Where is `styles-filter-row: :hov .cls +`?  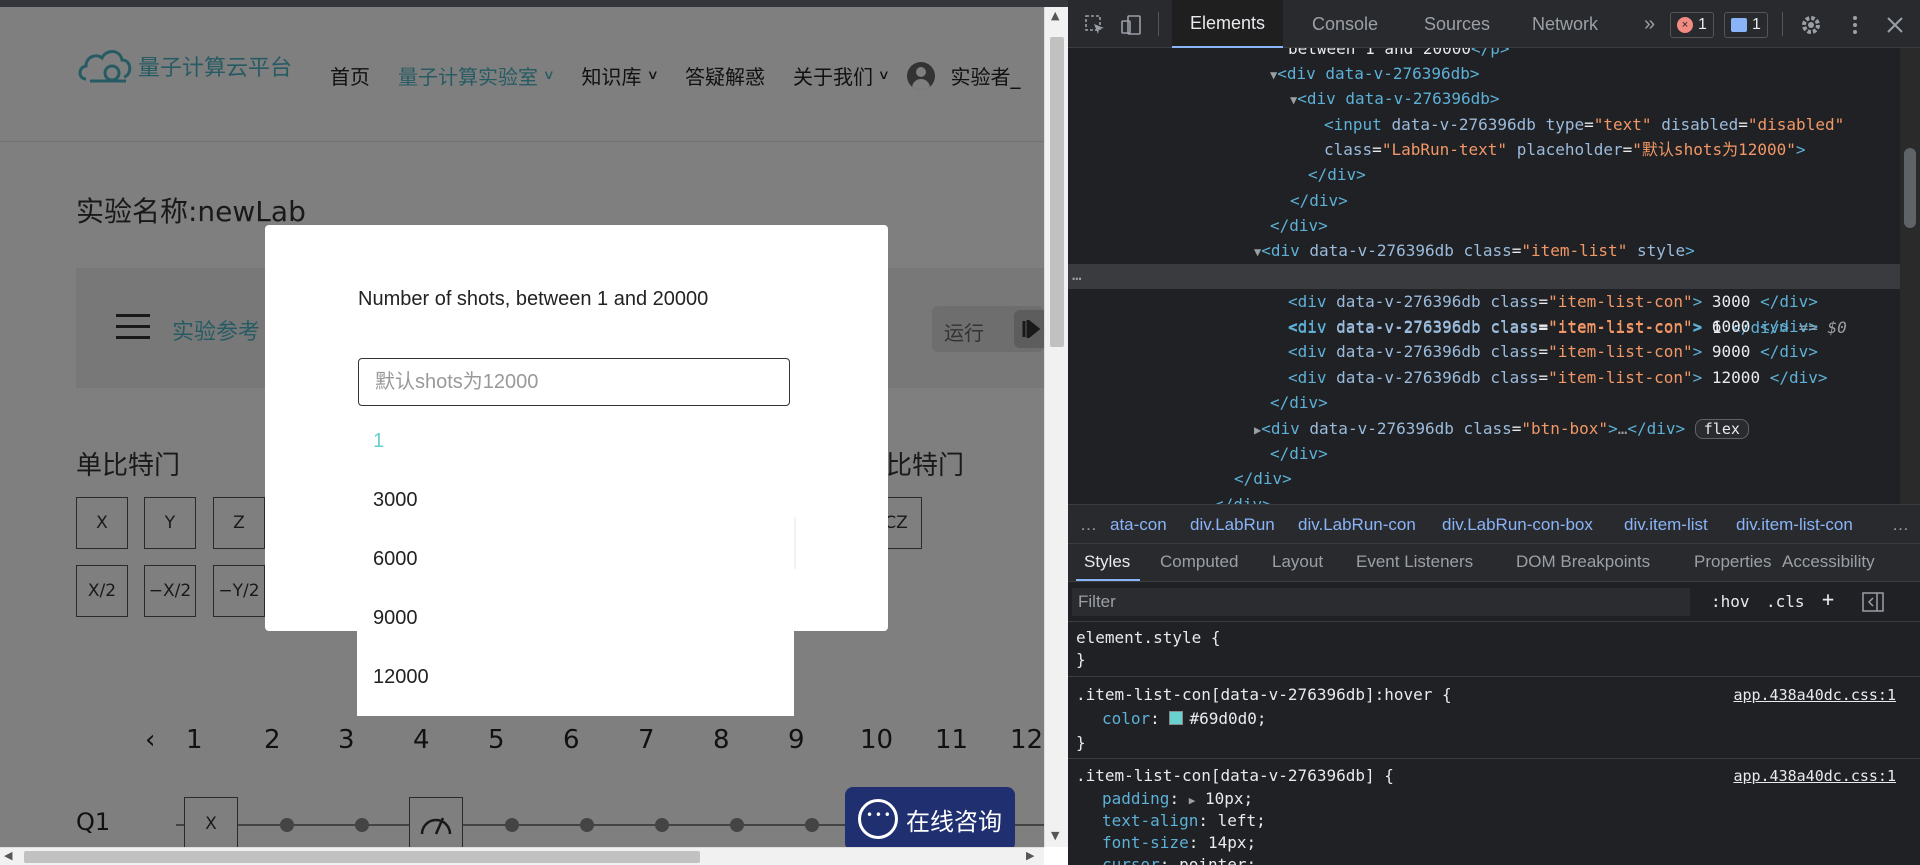
styles-filter-row: :hov .cls + is located at coordinates (1494, 602).